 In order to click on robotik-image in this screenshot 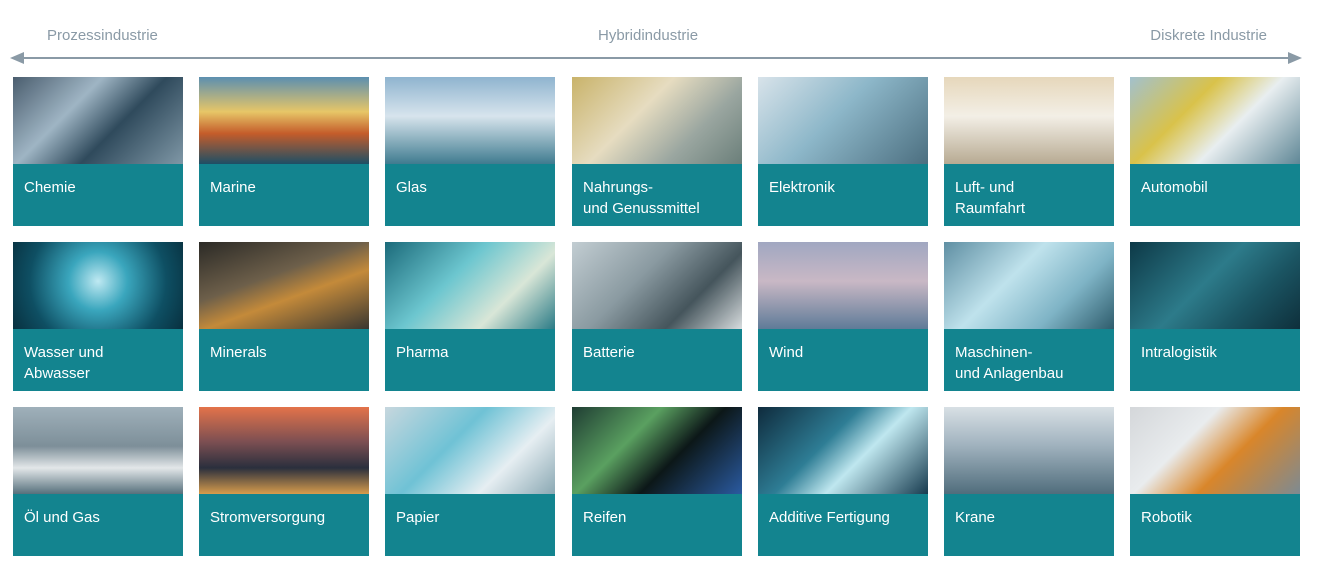, I will do `click(1215, 450)`.